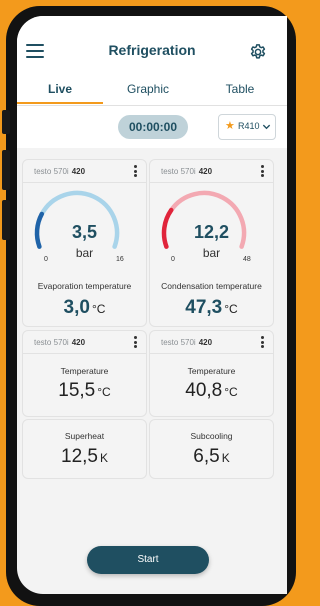  I want to click on timer-display: 00:00:00, so click(153, 127).